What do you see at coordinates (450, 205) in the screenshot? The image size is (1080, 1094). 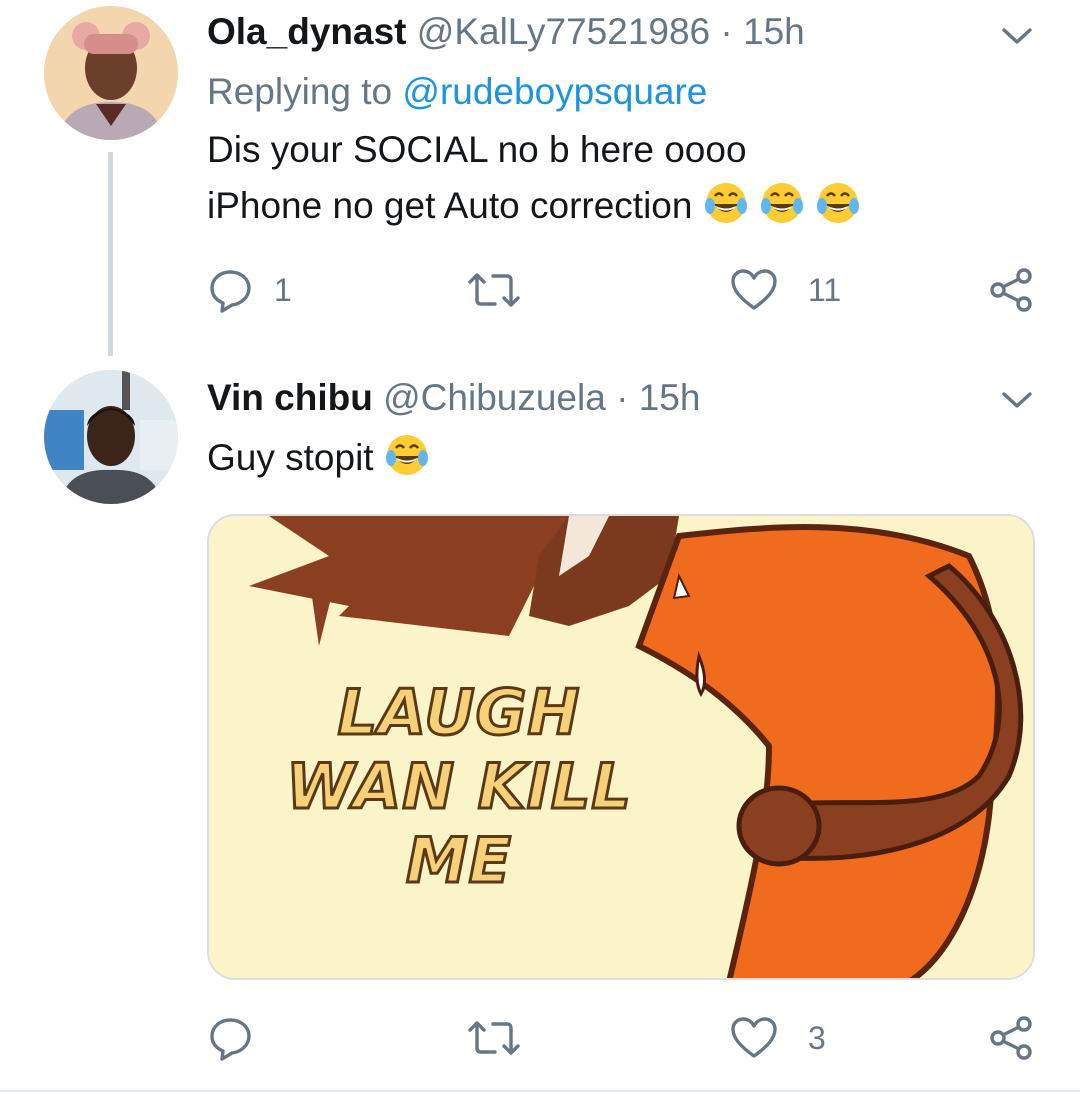 I see `tweet-text-line-2-text: iPhone no get Auto correction` at bounding box center [450, 205].